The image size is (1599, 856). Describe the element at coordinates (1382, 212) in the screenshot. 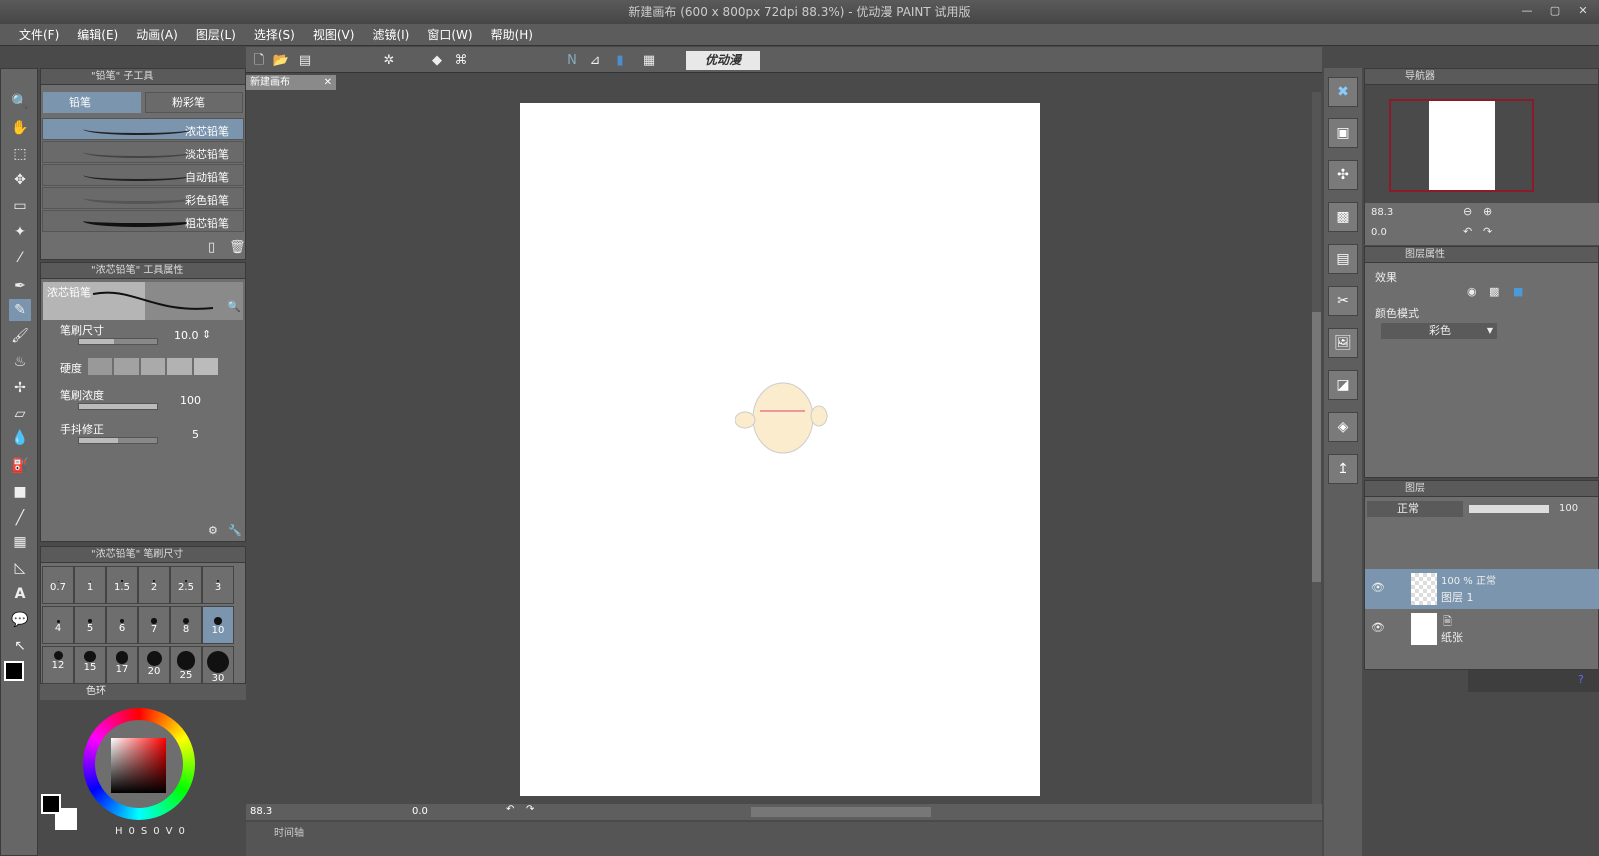

I see `navigator-zoom-value: 88.3` at that location.